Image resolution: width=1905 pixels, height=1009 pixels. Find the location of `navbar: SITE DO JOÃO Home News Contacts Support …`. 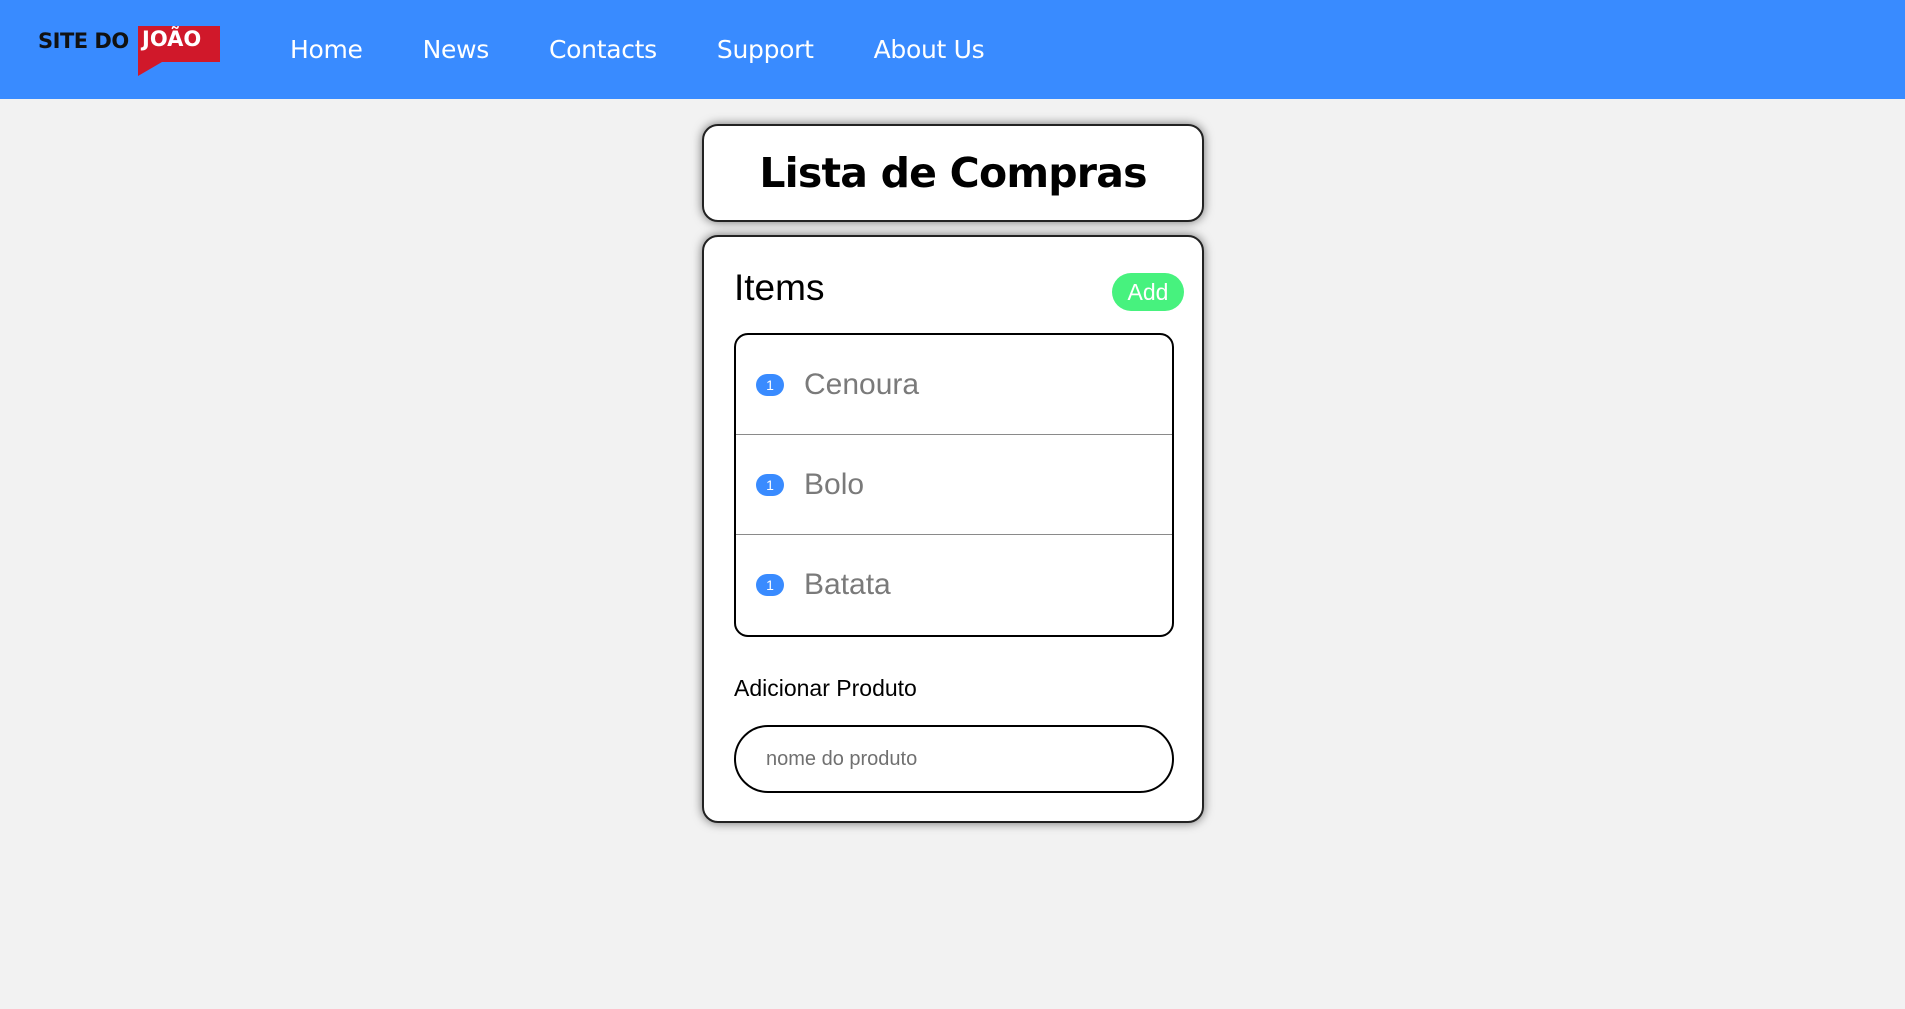

navbar: SITE DO JOÃO Home News Contacts Support … is located at coordinates (952, 49).